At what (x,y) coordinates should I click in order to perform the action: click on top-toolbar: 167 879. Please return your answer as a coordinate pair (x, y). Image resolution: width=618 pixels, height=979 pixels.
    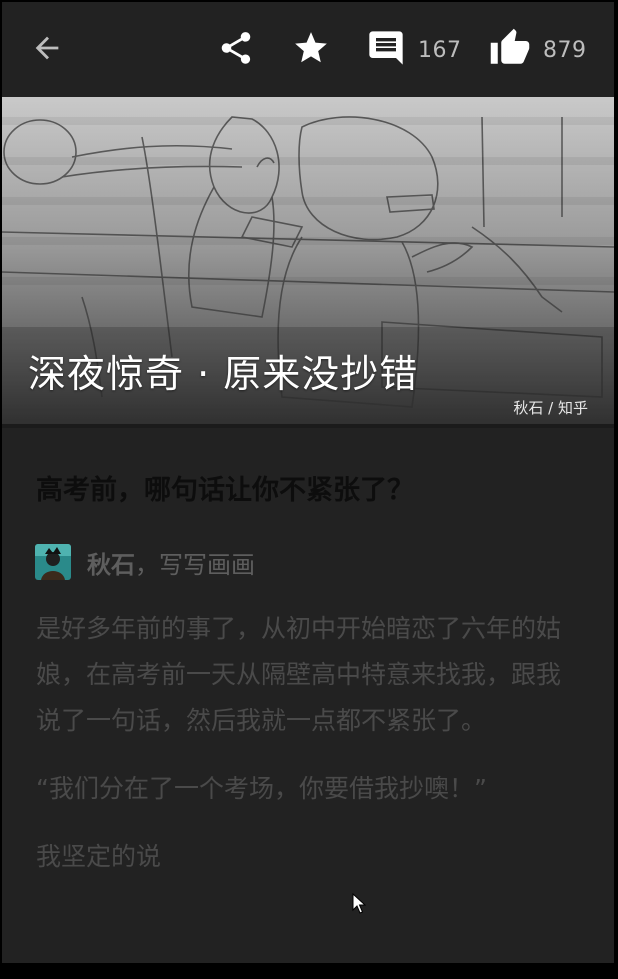
    Looking at the image, I should click on (308, 49).